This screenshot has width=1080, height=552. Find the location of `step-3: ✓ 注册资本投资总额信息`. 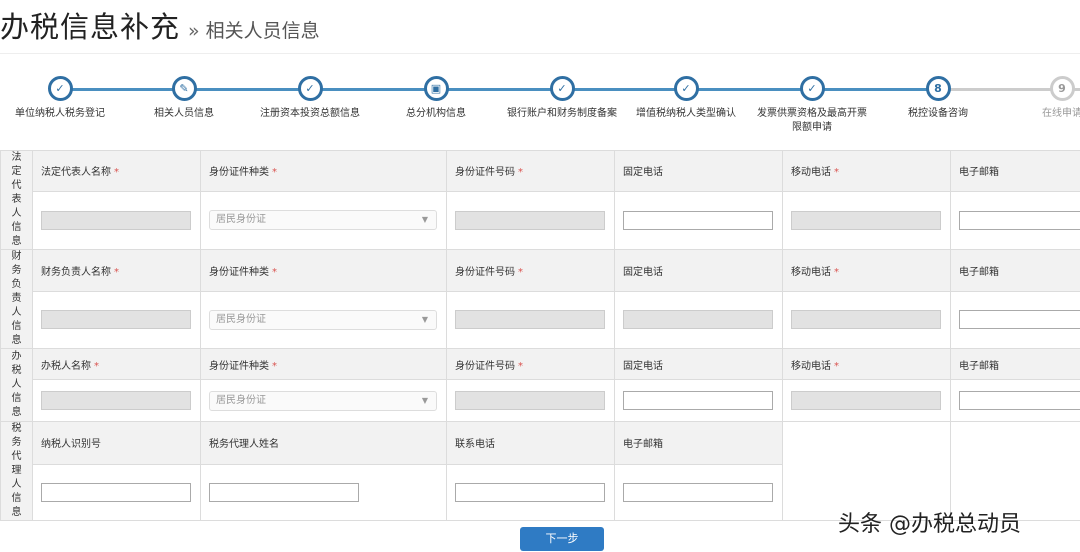

step-3: ✓ 注册资本投资总额信息 is located at coordinates (310, 98).